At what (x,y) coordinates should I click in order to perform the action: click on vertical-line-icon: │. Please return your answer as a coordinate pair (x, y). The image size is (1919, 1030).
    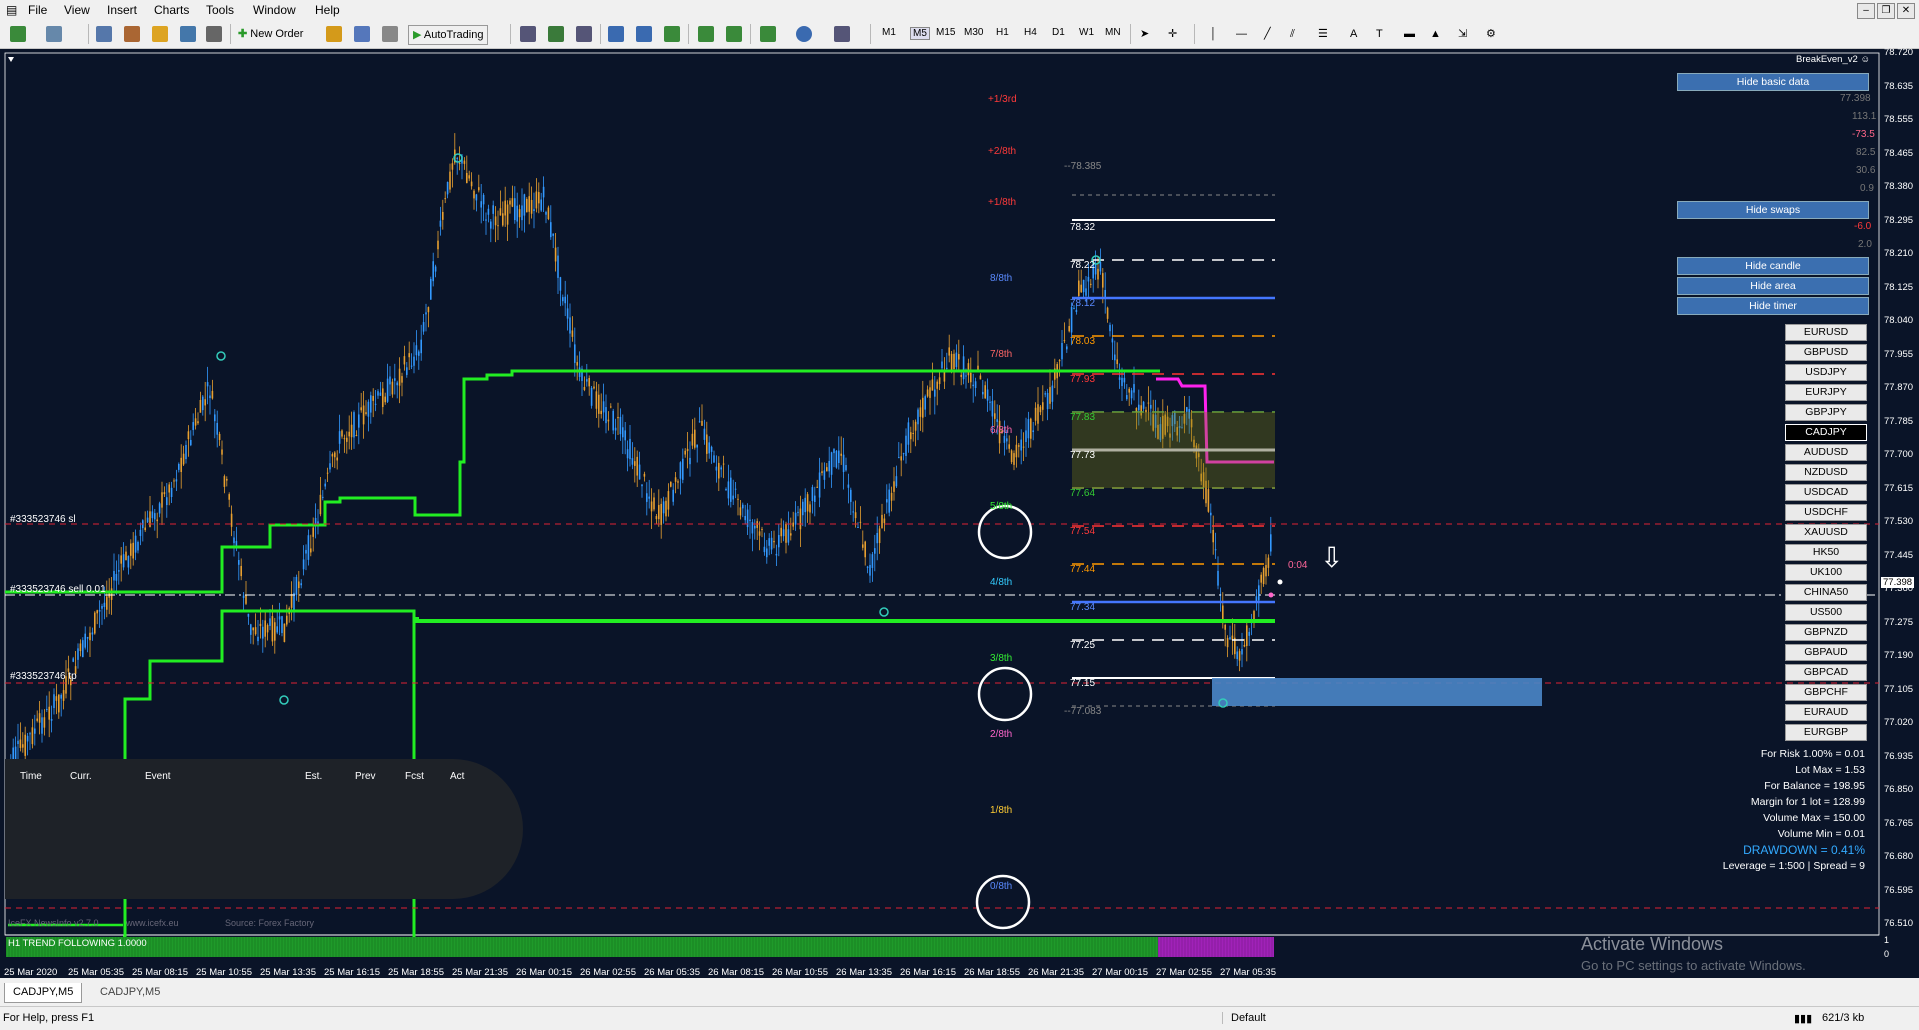
    Looking at the image, I should click on (1213, 34).